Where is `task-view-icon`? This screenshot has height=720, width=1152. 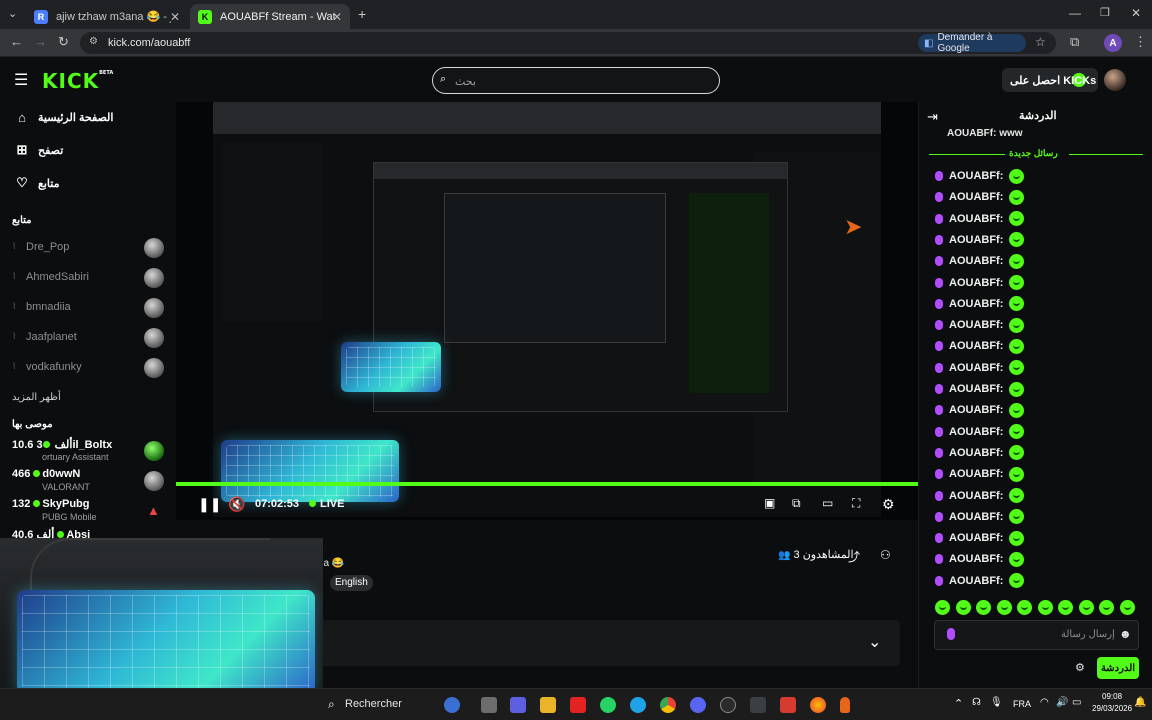 task-view-icon is located at coordinates (489, 705).